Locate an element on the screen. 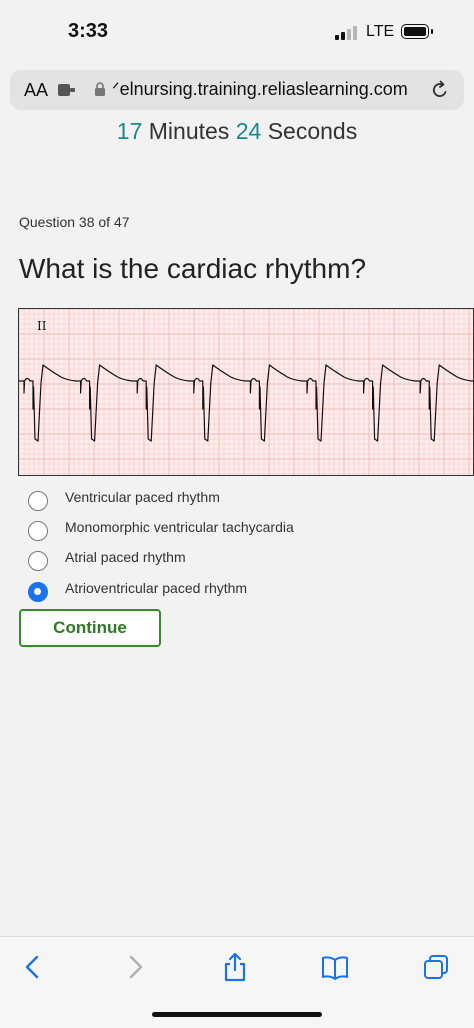  share-icon is located at coordinates (235, 967).